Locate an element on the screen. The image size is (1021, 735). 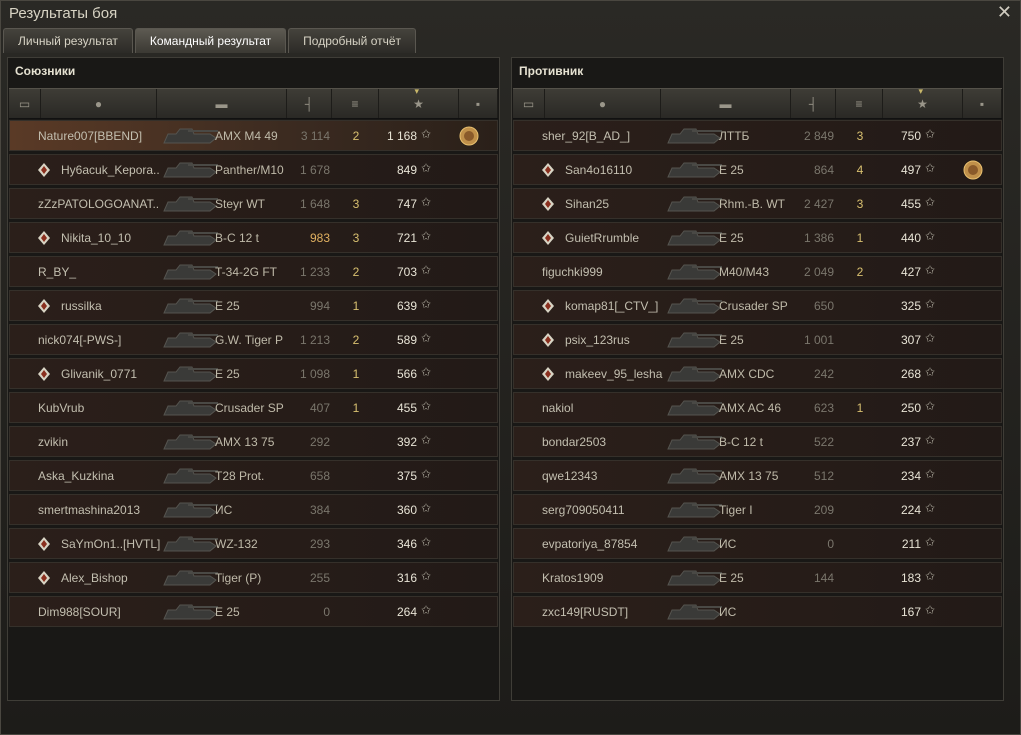
damage-value: 1 386 is located at coordinates (818, 238).